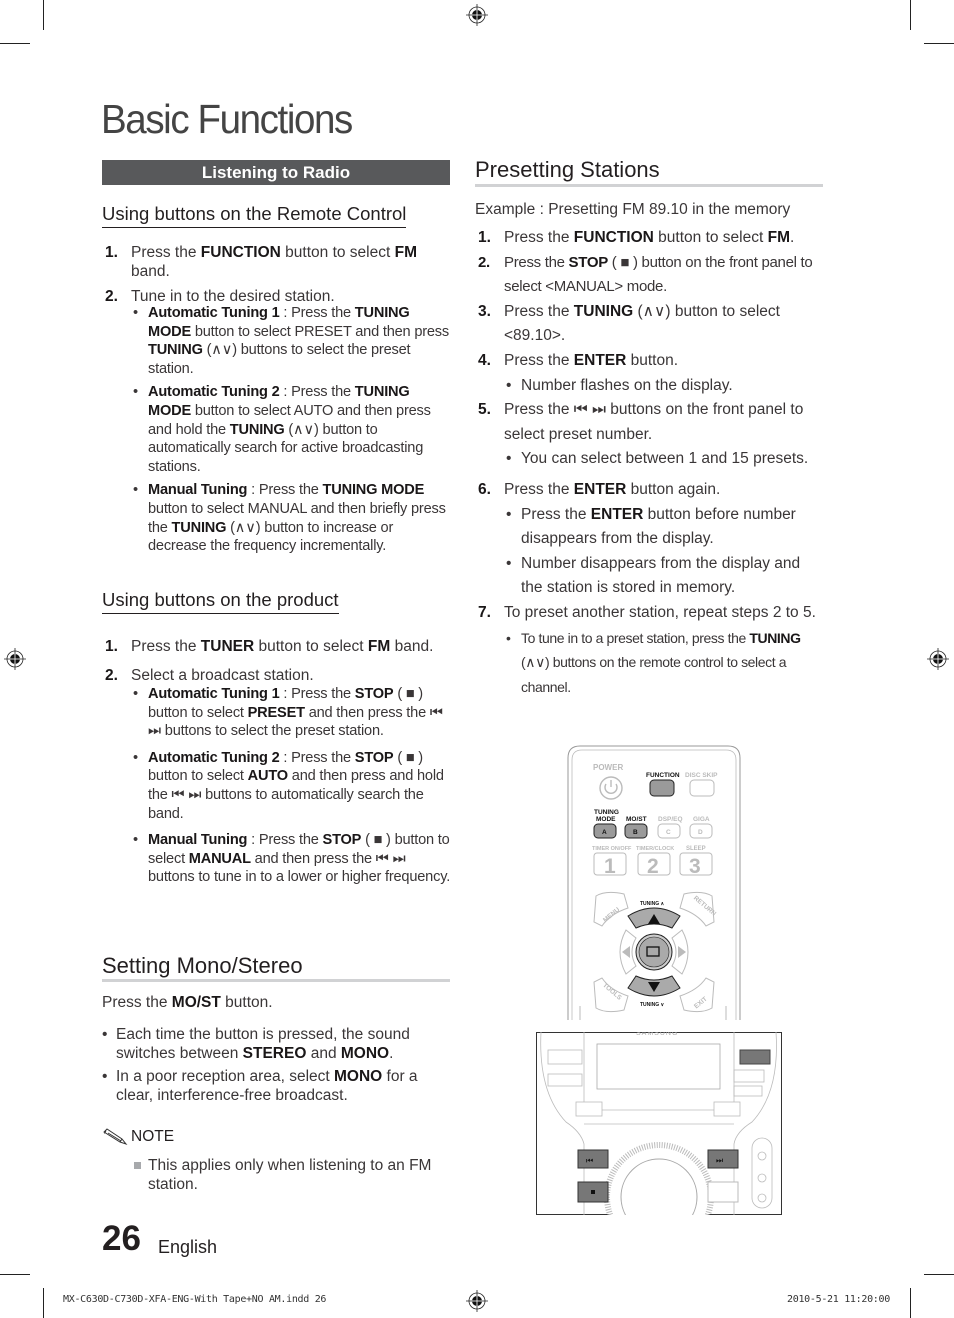 This screenshot has width=954, height=1318. What do you see at coordinates (606, 819) in the screenshot?
I see `tuning-mode-label-2: MODE` at bounding box center [606, 819].